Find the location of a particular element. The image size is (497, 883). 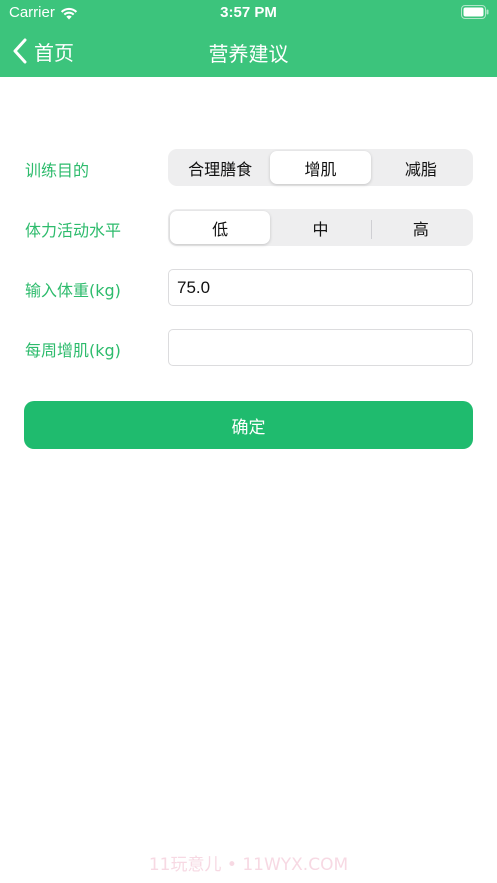

activity-row: 体力活动水平 低 中 高 is located at coordinates (248, 227).